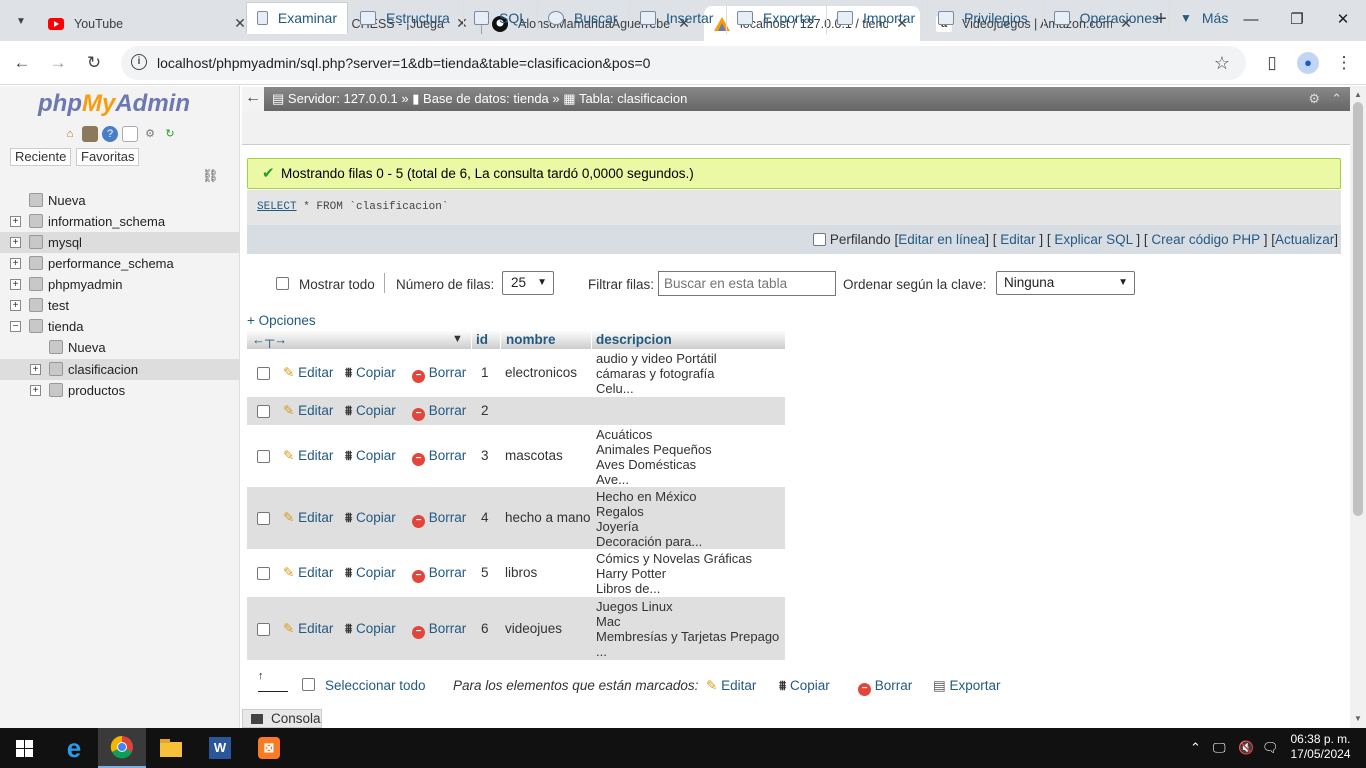  Describe the element at coordinates (731, 686) in the screenshot. I see `bulk-edit-button: ✎ Editar` at that location.